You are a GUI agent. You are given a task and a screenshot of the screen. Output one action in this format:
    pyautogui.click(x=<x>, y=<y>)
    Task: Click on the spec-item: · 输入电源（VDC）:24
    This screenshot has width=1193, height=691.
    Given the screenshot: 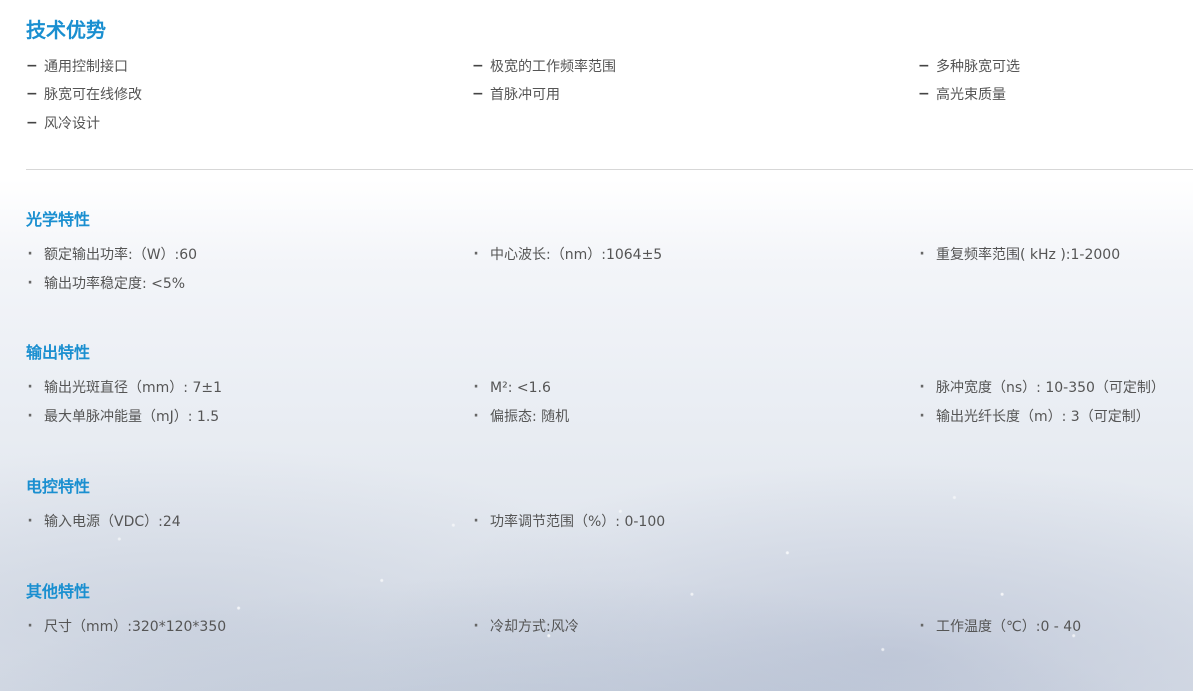 What is the action you would take?
    pyautogui.click(x=104, y=521)
    